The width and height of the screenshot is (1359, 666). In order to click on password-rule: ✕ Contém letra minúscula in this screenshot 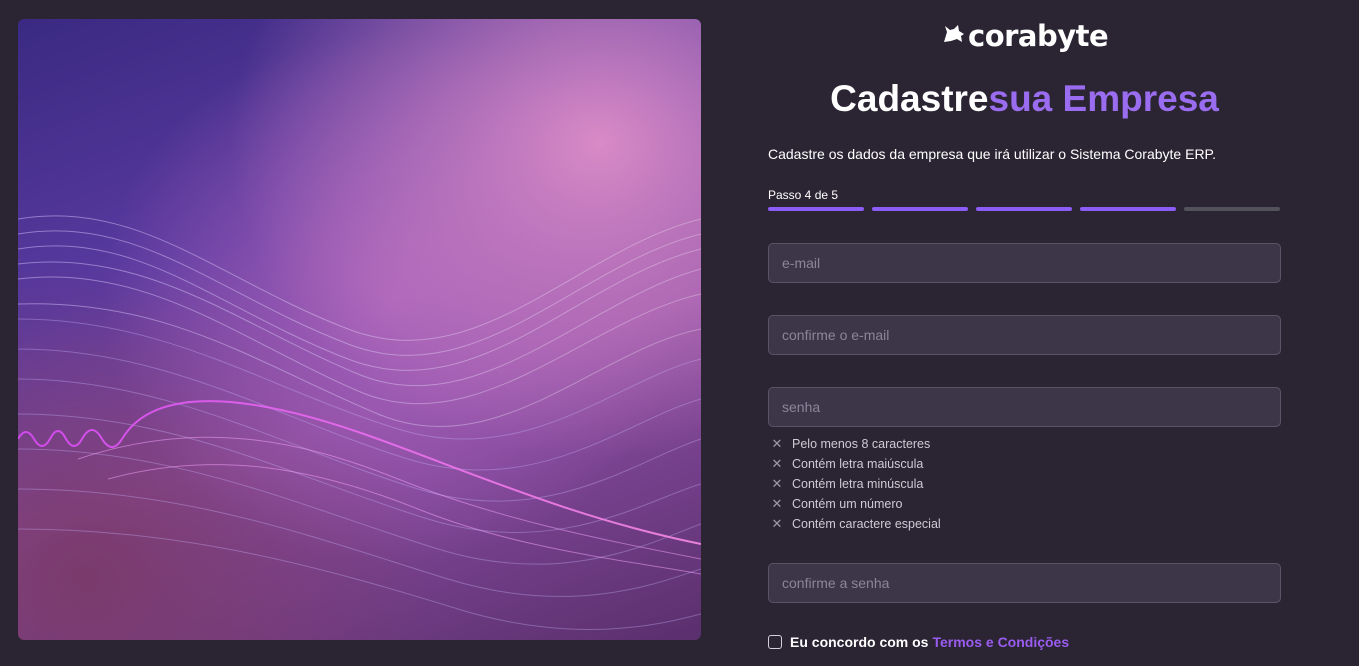, I will do `click(855, 484)`.